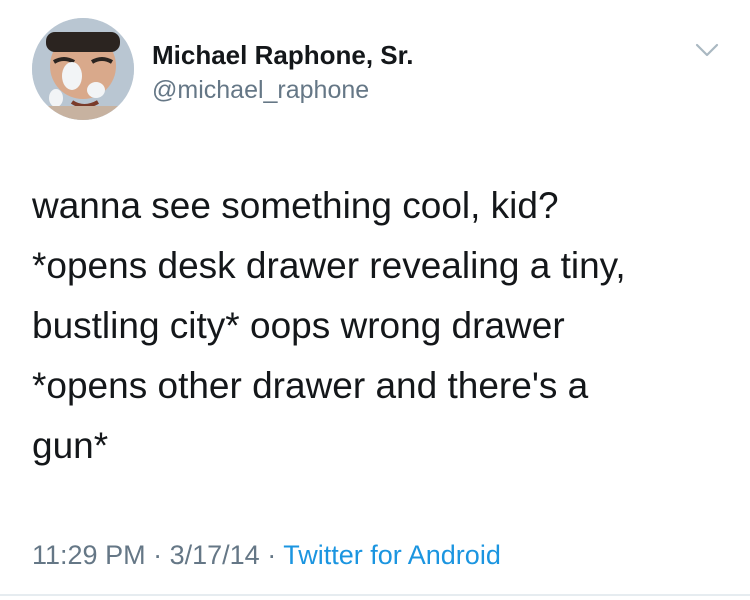  I want to click on author-display-name: Michael Raphone, Sr., so click(283, 55).